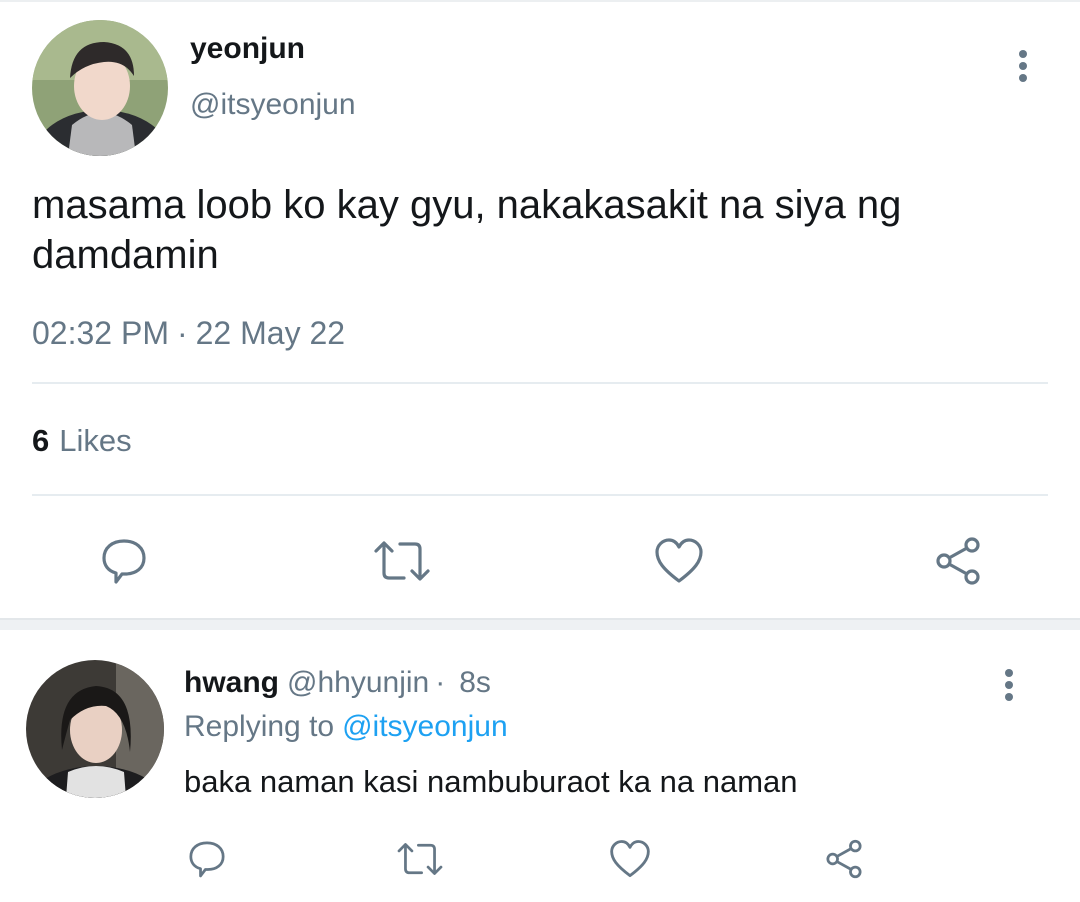 This screenshot has width=1080, height=902. I want to click on tweet-date: 22 May 22, so click(270, 333).